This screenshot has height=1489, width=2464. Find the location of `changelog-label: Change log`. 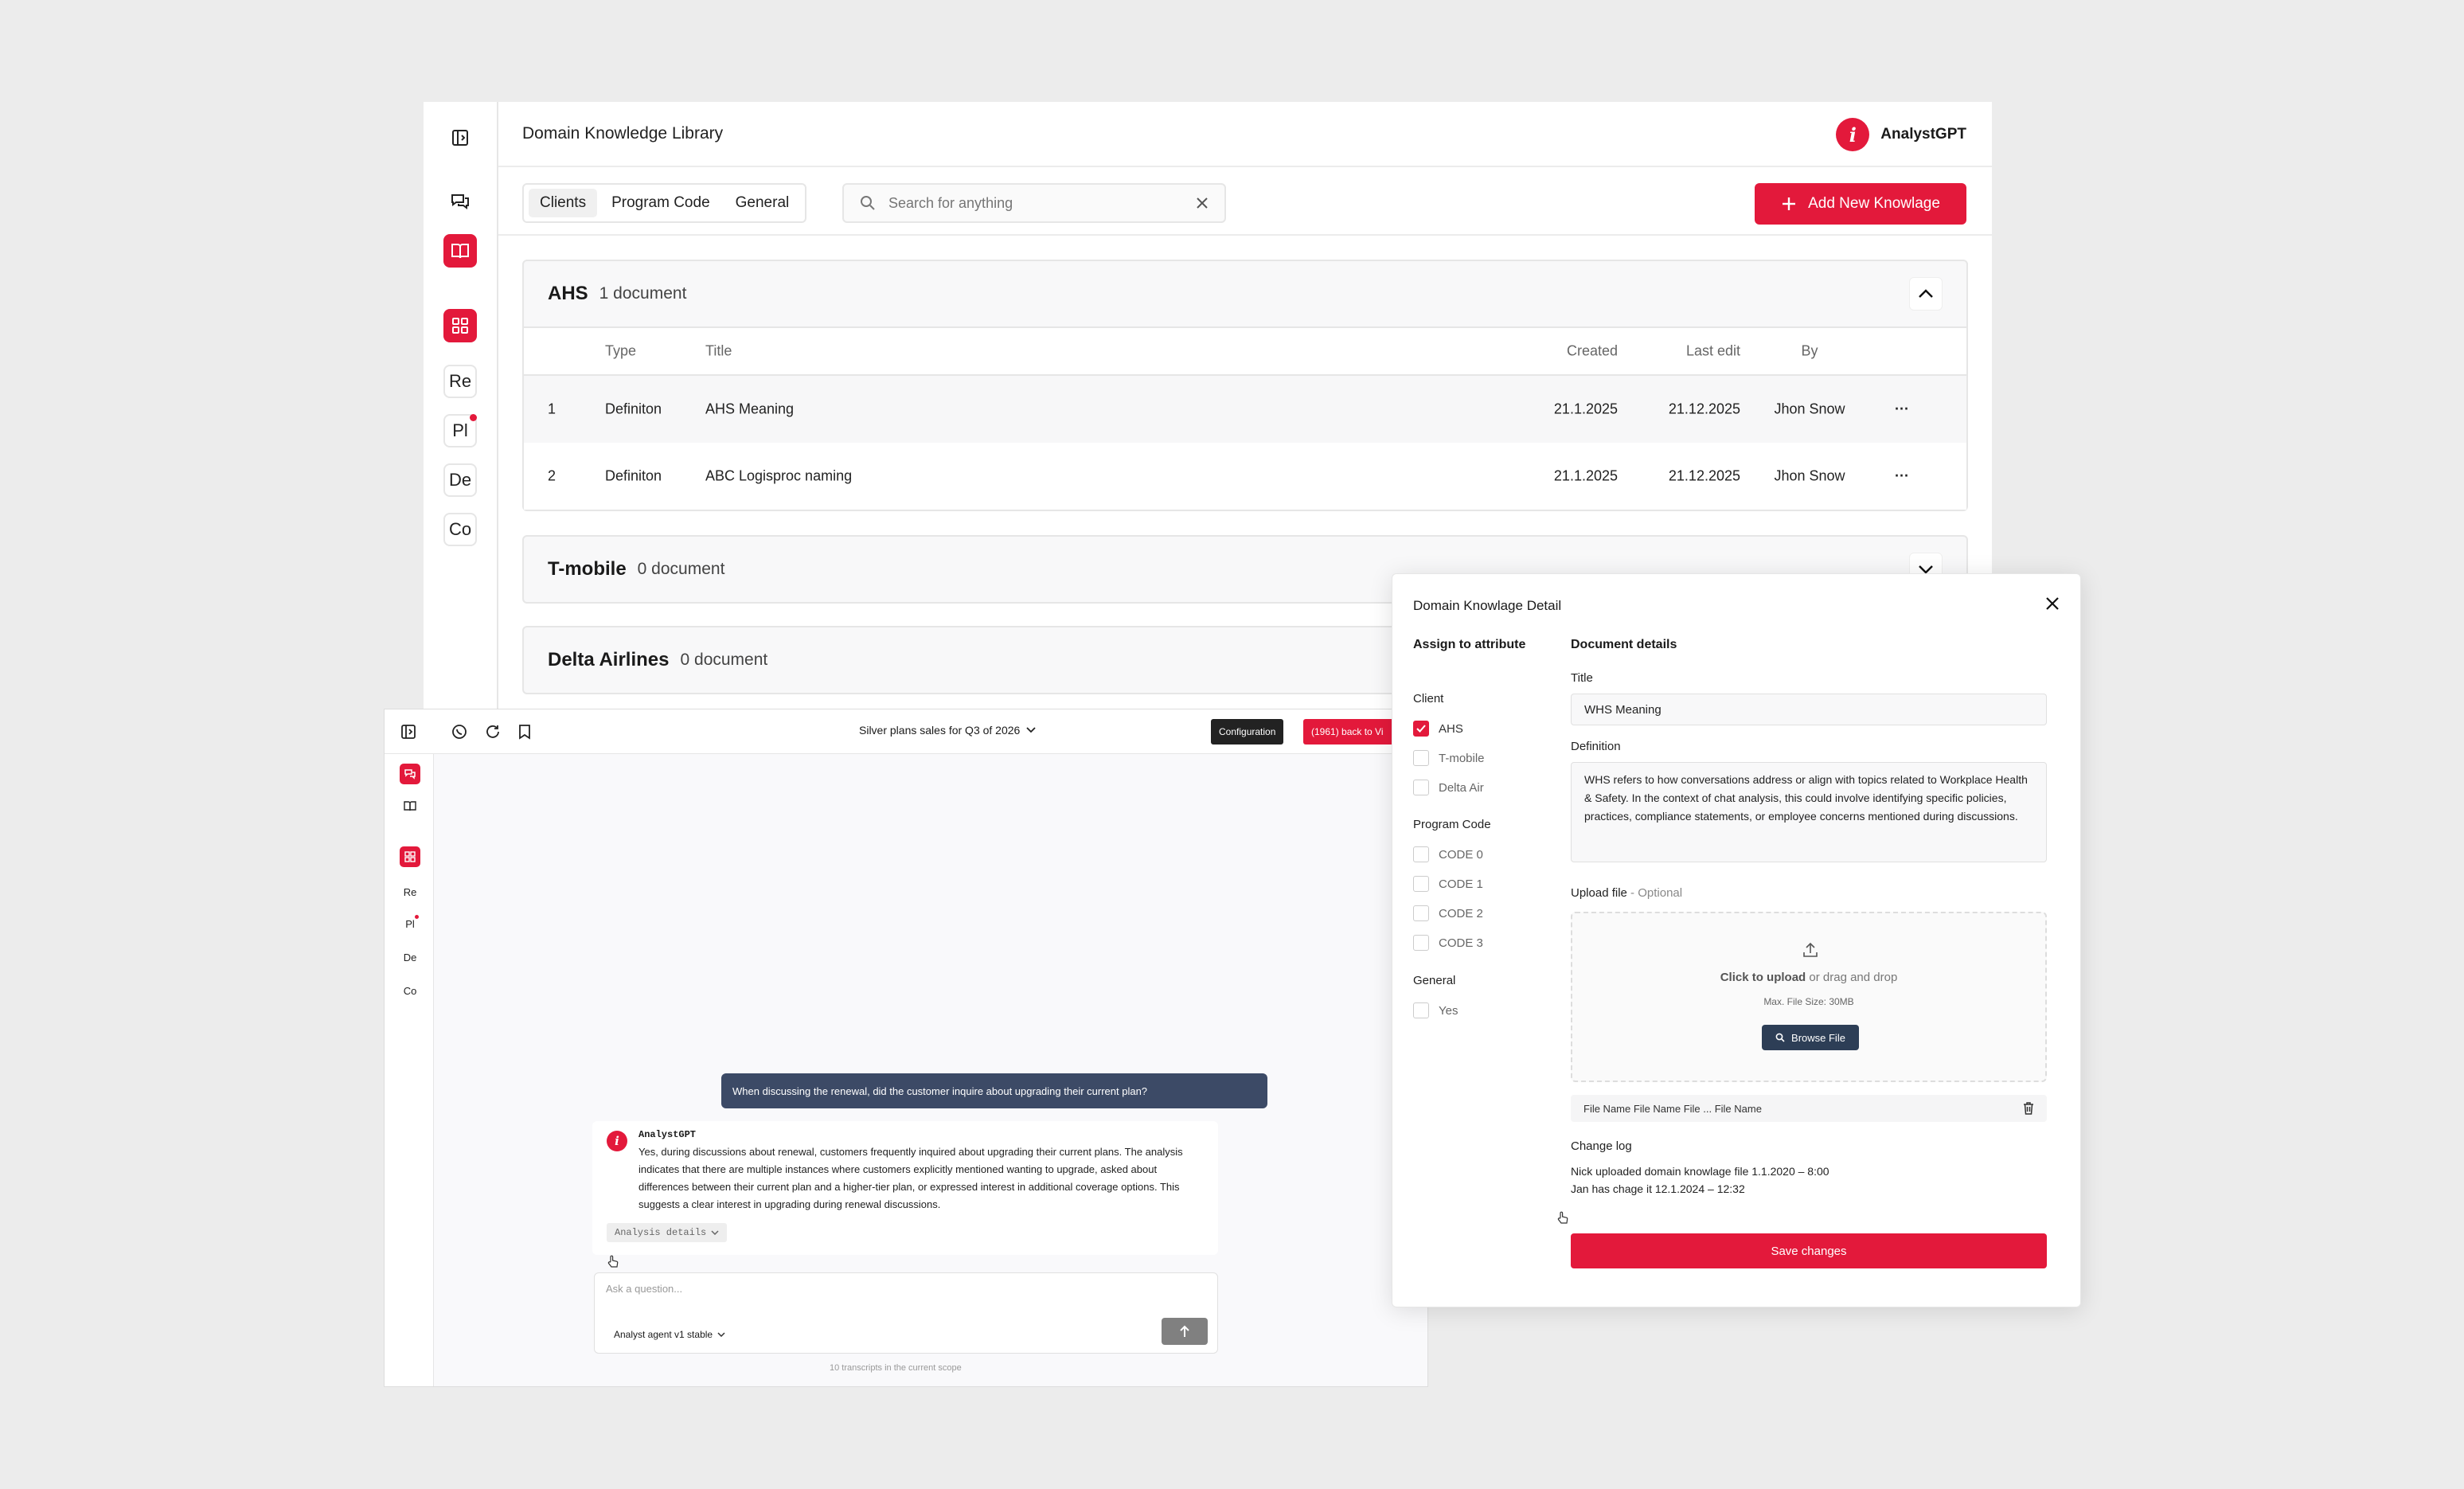

changelog-label: Change log is located at coordinates (1601, 1146).